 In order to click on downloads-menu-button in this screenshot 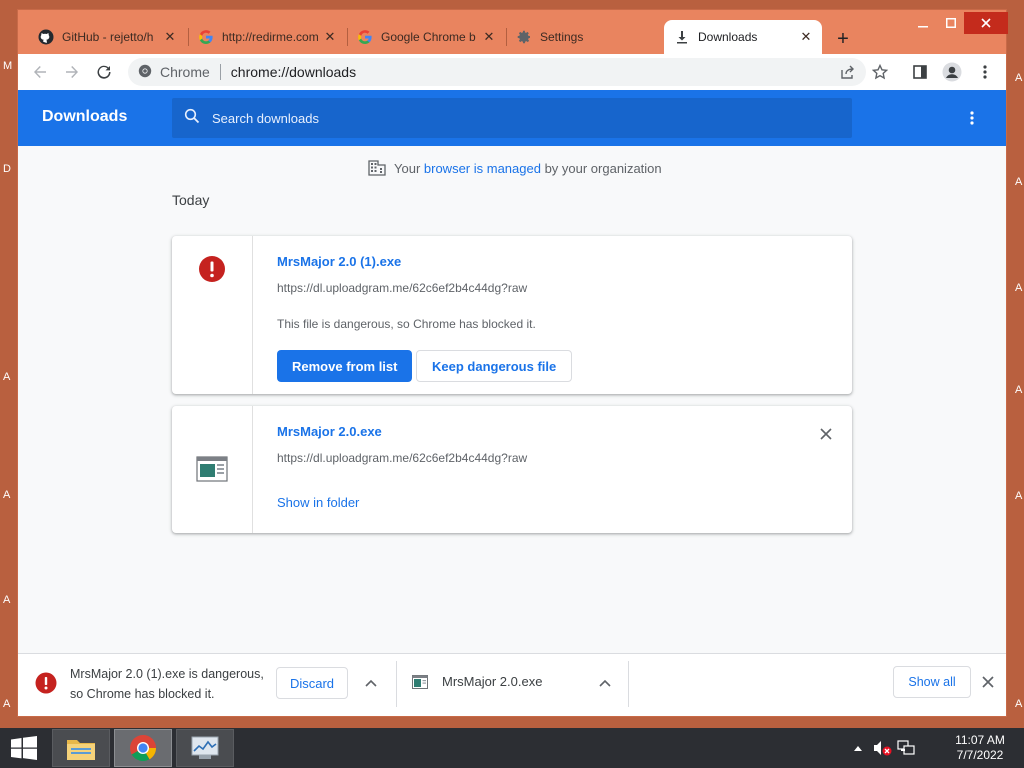, I will do `click(972, 118)`.